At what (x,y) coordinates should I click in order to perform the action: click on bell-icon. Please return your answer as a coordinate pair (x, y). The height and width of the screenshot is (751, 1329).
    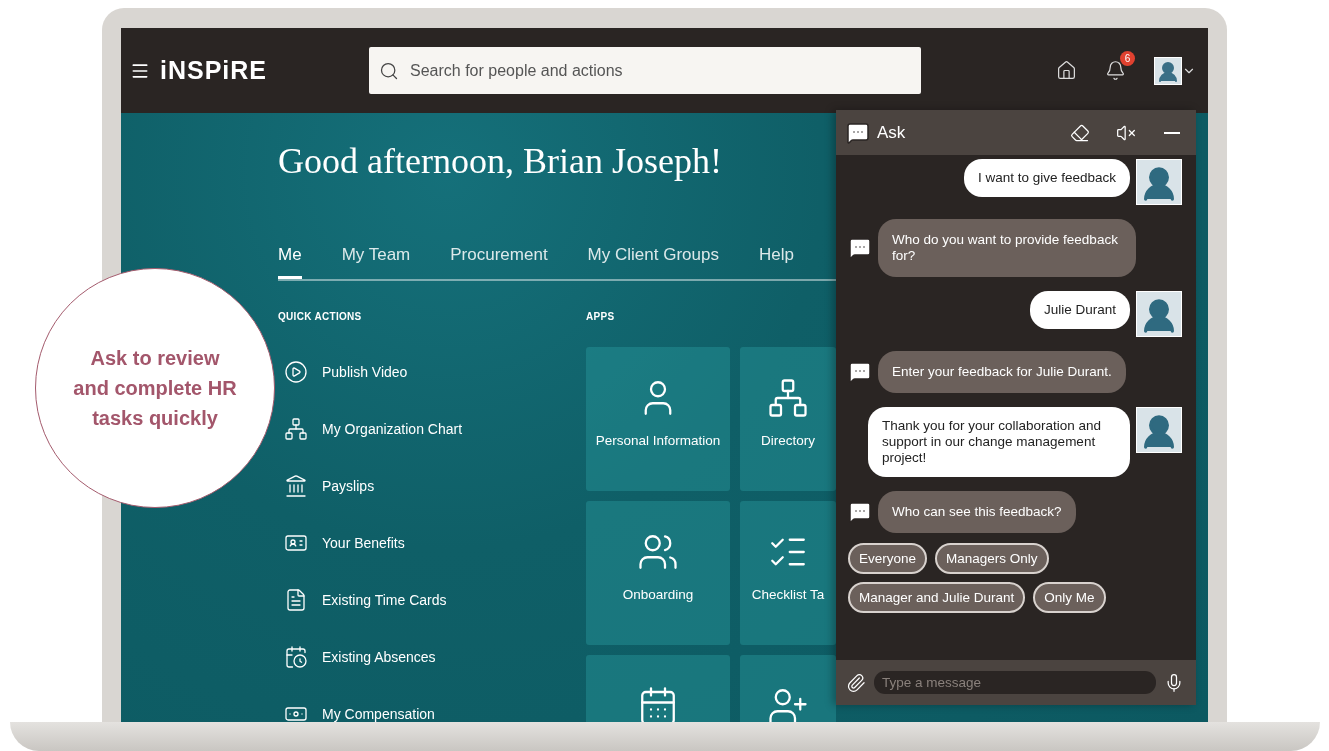
    Looking at the image, I should click on (1115, 70).